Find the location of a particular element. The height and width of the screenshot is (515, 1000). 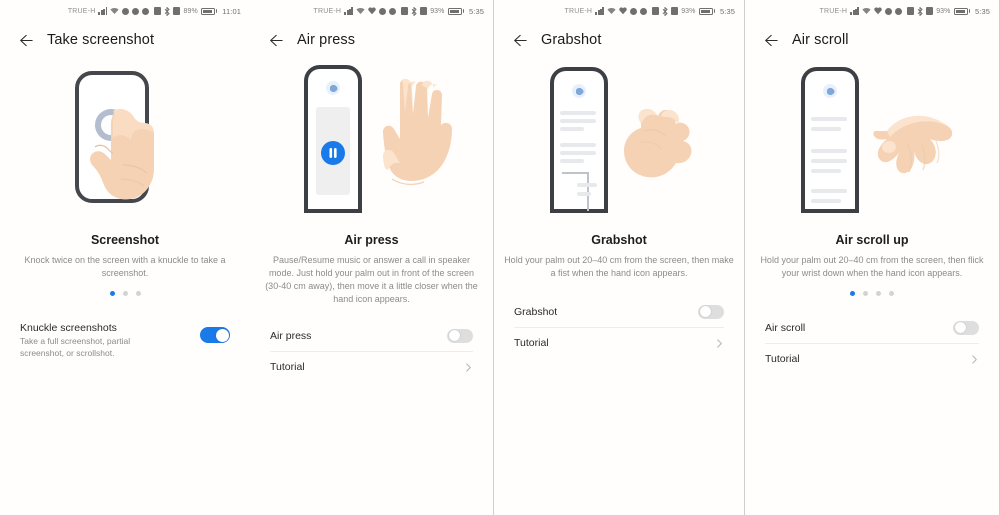

page-title: Air press is located at coordinates (326, 40).